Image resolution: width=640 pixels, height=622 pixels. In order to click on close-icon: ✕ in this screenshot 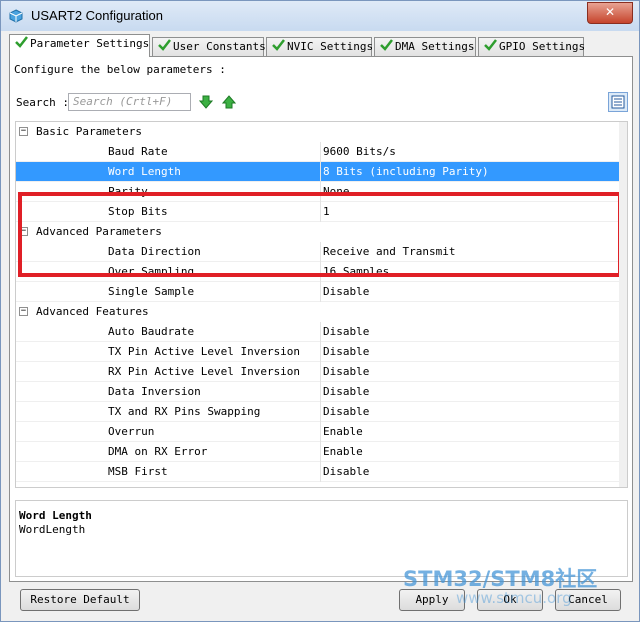, I will do `click(610, 12)`.